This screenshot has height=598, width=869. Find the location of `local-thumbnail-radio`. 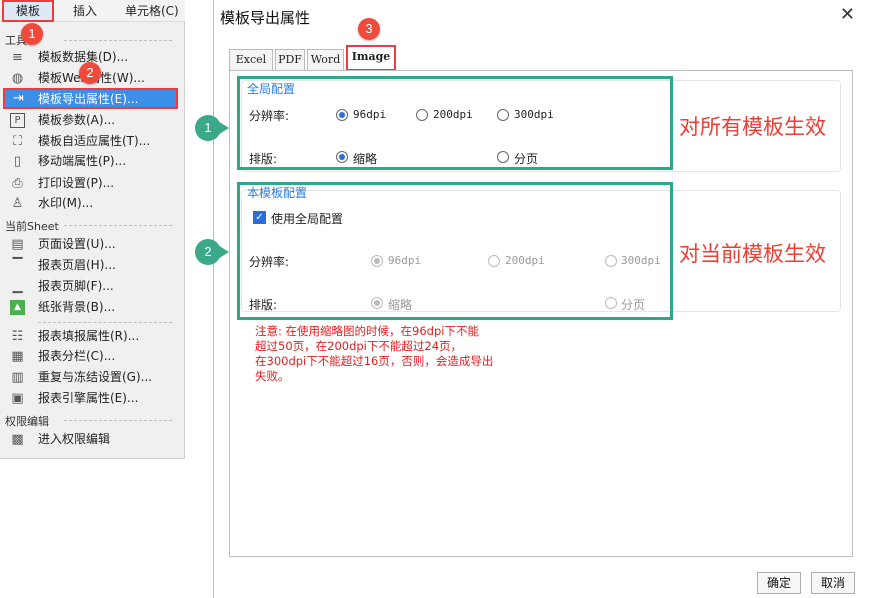

local-thumbnail-radio is located at coordinates (377, 303).